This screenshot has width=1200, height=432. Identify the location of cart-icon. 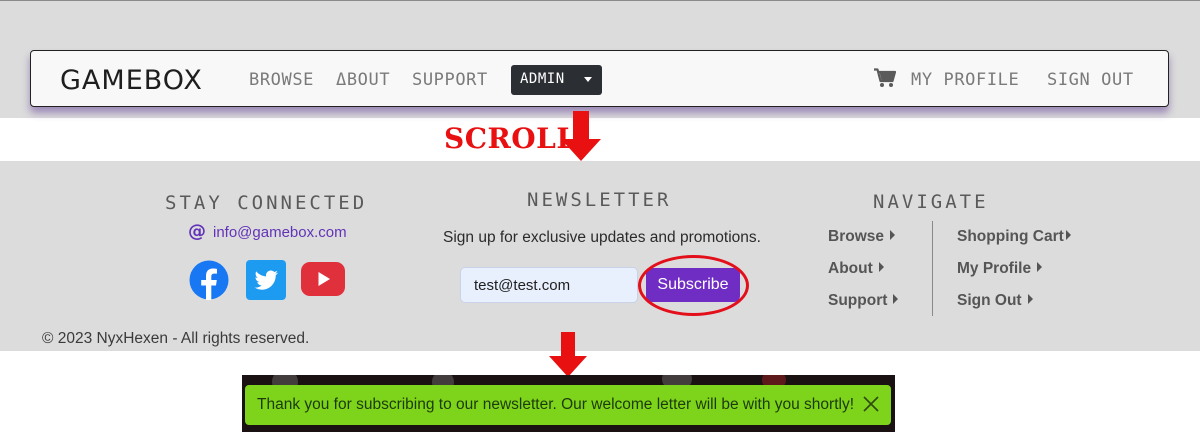
(885, 78).